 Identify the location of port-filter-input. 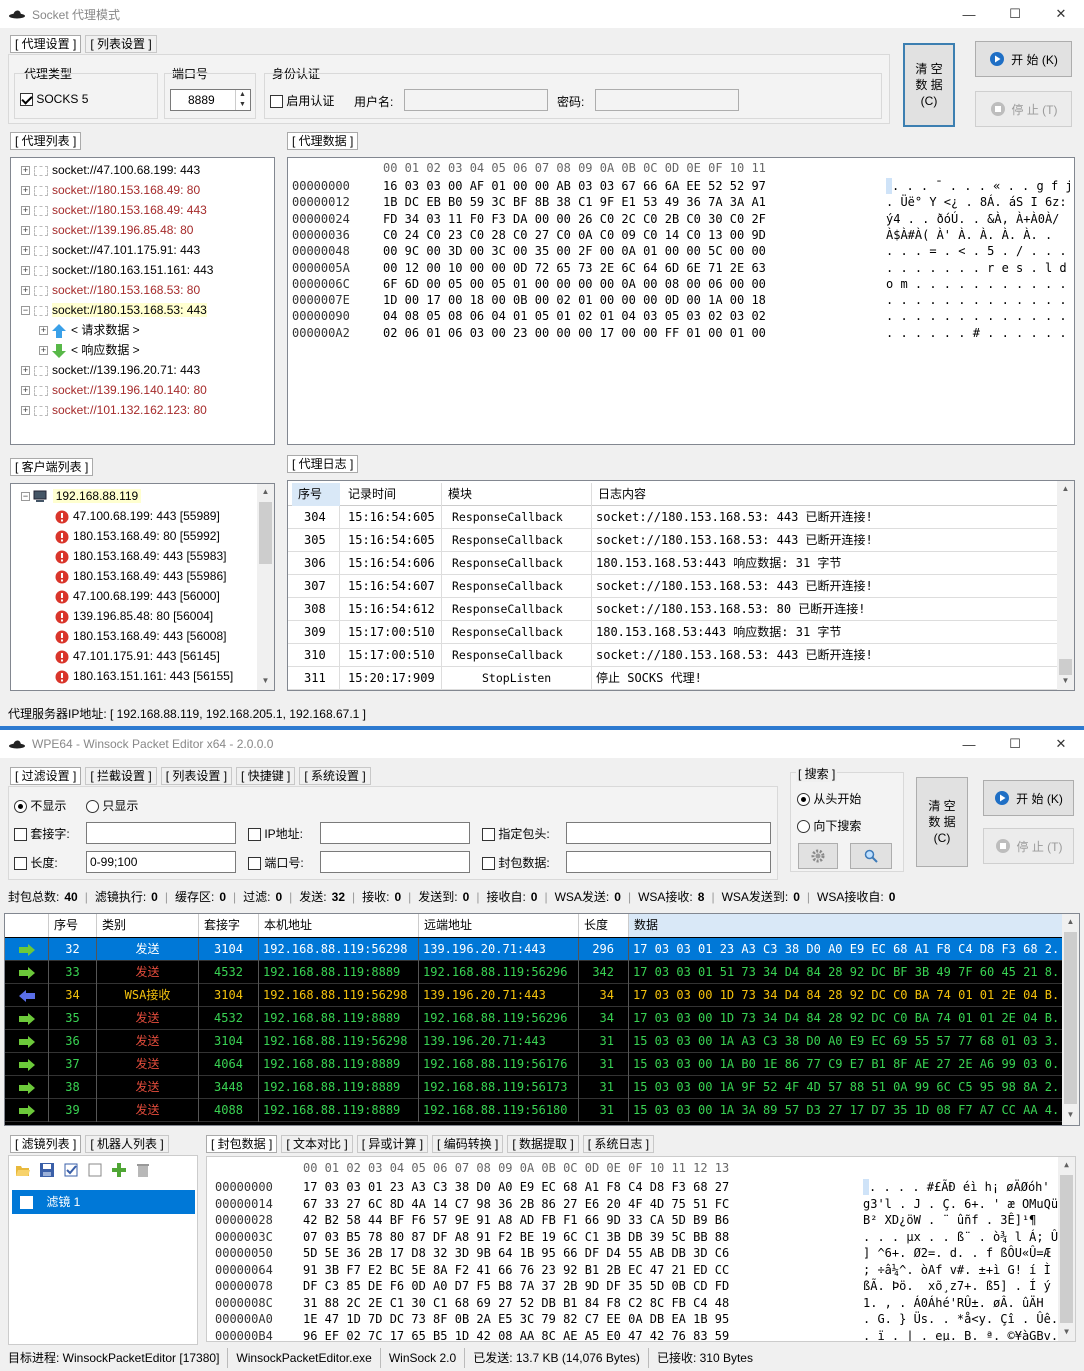
(395, 862).